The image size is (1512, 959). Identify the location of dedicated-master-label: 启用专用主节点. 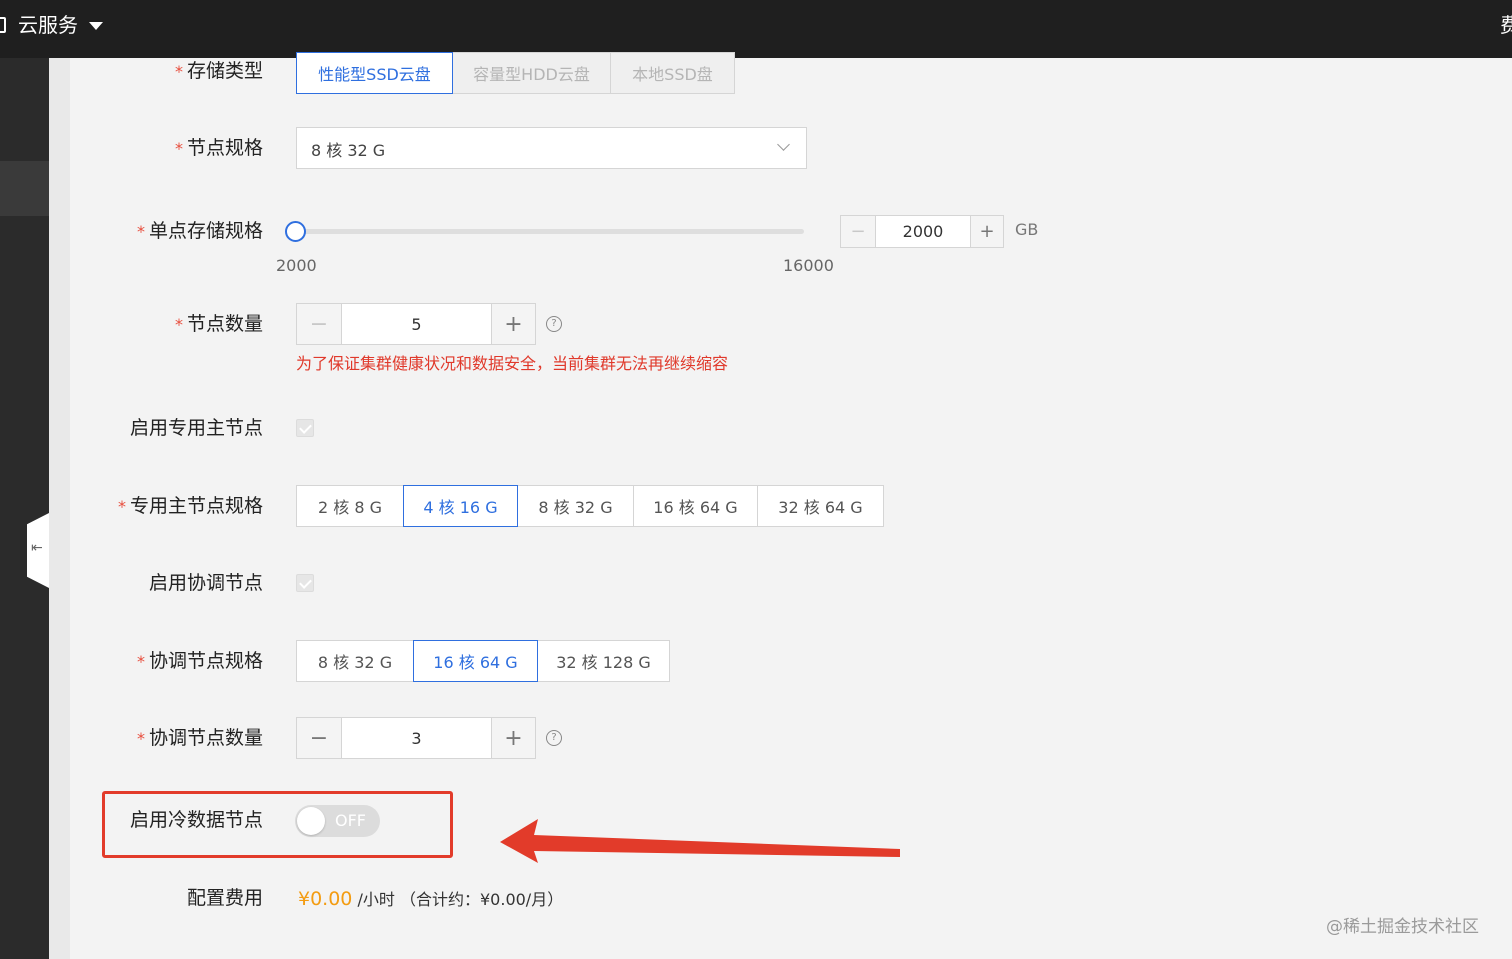
(196, 428).